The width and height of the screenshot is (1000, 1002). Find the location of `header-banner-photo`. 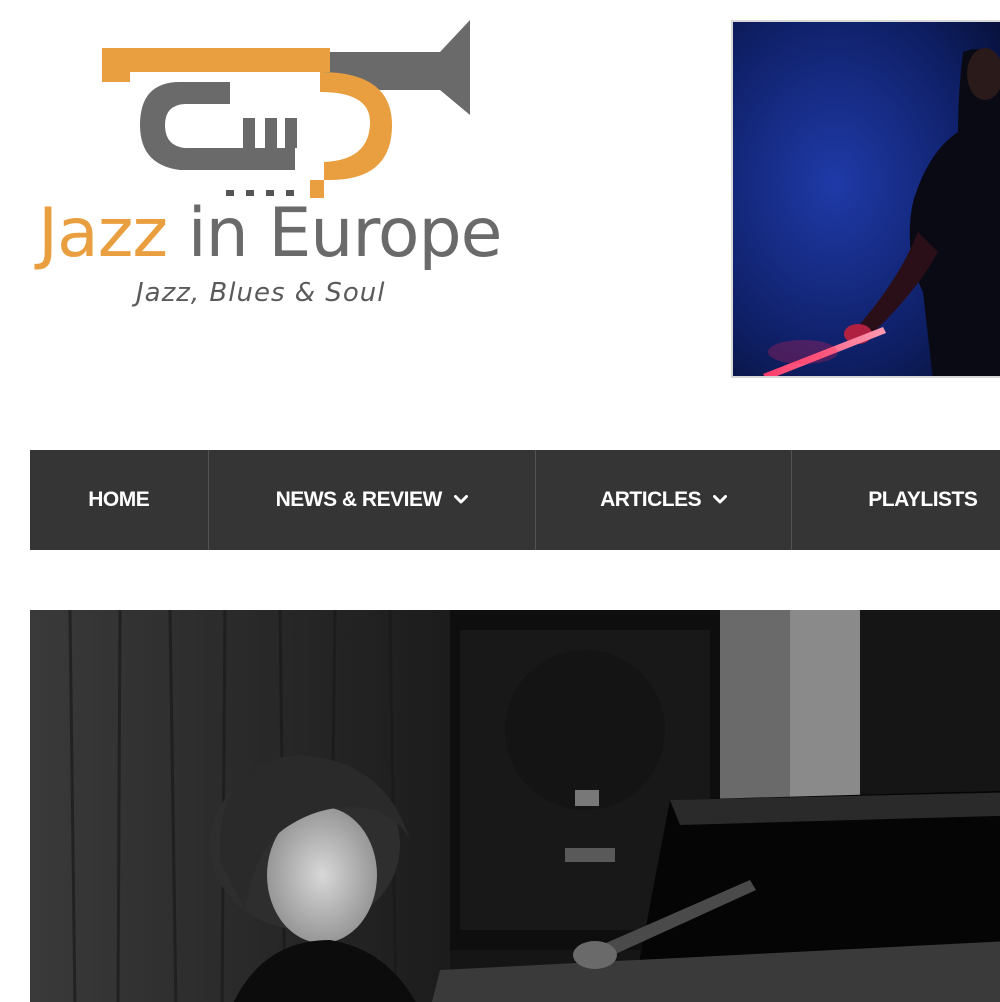

header-banner-photo is located at coordinates (865, 199).